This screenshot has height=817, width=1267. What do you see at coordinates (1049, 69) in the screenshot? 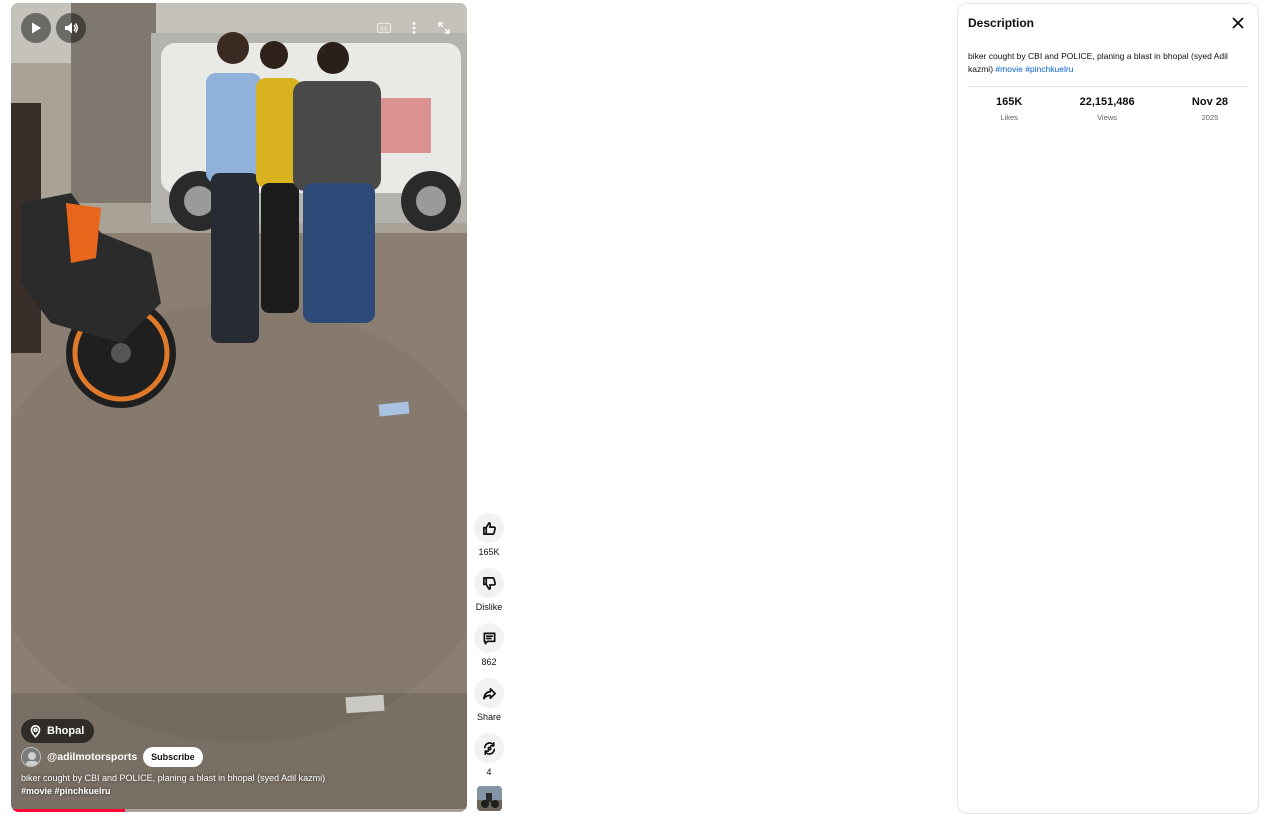
I see `hashtag-link: #pinchkuelru` at bounding box center [1049, 69].